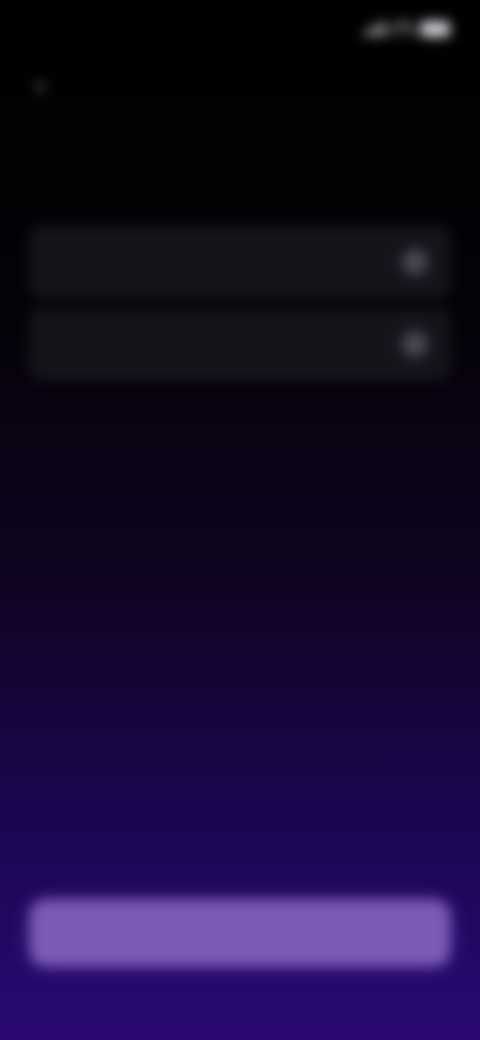 The image size is (480, 1040). I want to click on status-bar, so click(240, 29).